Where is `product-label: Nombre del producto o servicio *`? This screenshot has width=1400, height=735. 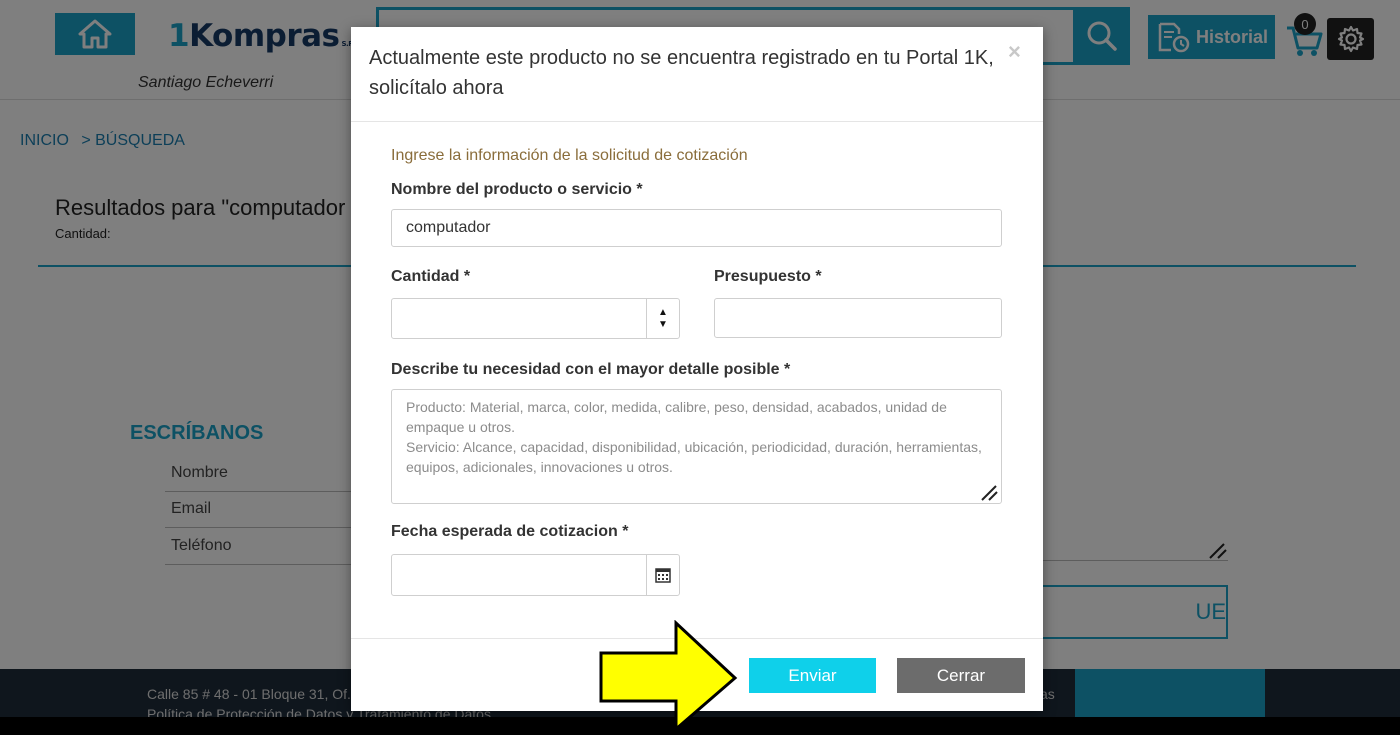
product-label: Nombre del producto o servicio * is located at coordinates (517, 189).